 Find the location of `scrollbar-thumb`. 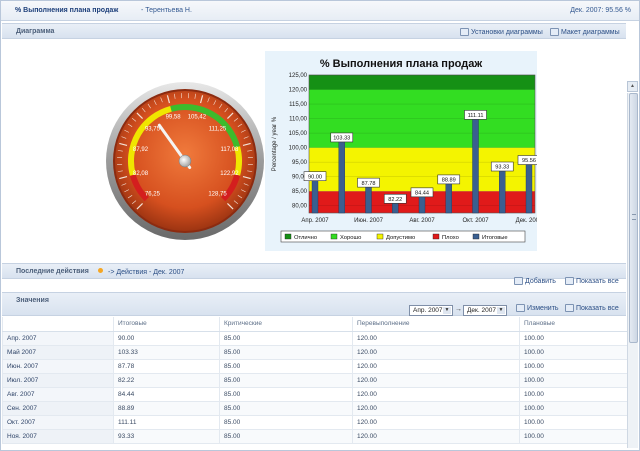

scrollbar-thumb is located at coordinates (633, 218).